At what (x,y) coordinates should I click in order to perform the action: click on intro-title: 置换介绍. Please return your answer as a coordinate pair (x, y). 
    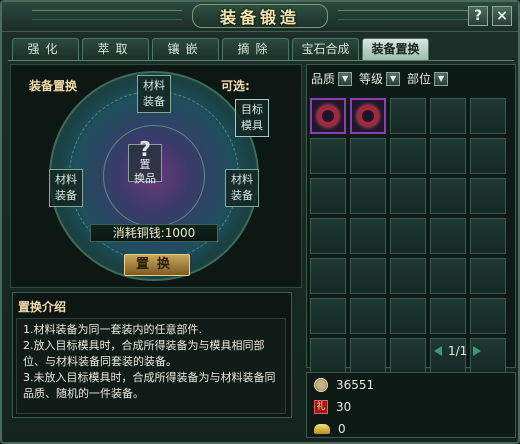
    Looking at the image, I should click on (42, 307).